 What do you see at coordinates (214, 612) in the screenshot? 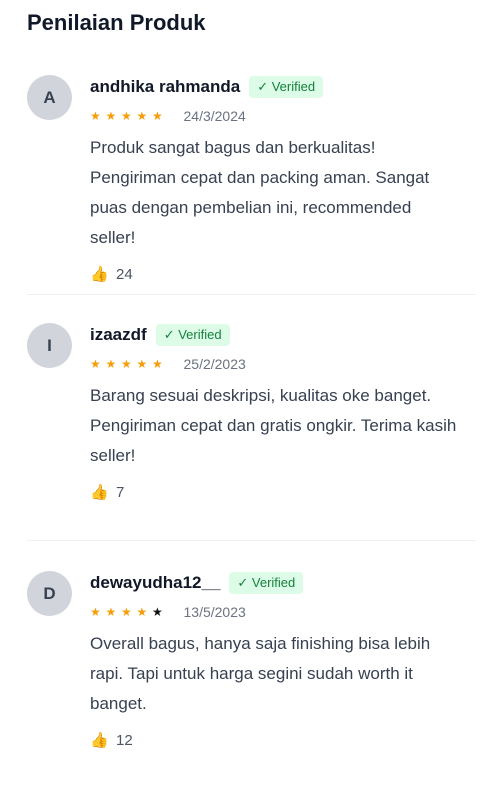
I see `review-date: 13/5/2023` at bounding box center [214, 612].